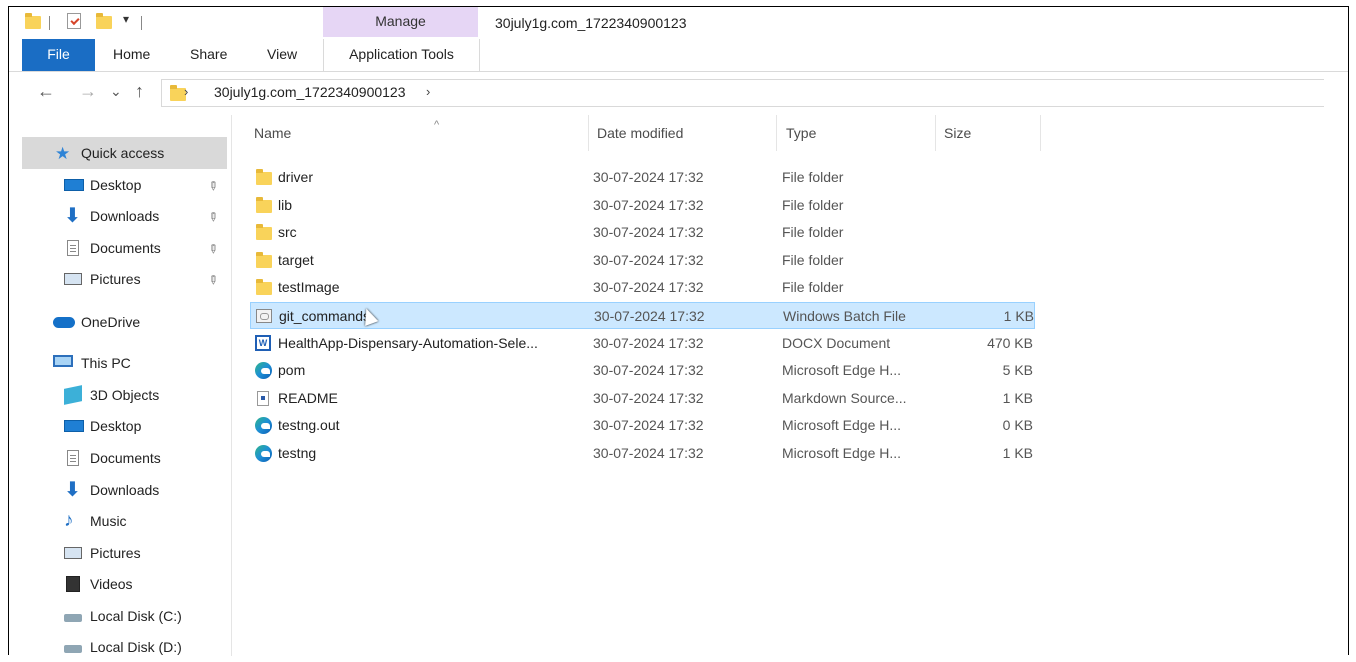 This screenshot has height=662, width=1356. What do you see at coordinates (421, 133) in the screenshot?
I see `column-header-name: Name ^` at bounding box center [421, 133].